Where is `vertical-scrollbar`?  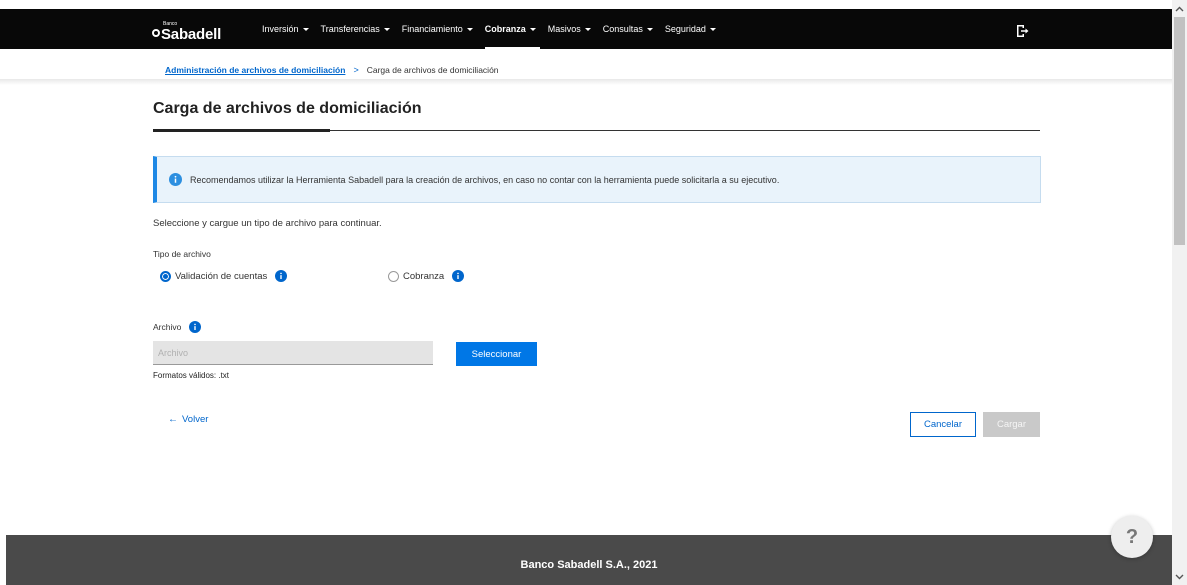
vertical-scrollbar is located at coordinates (1179, 292).